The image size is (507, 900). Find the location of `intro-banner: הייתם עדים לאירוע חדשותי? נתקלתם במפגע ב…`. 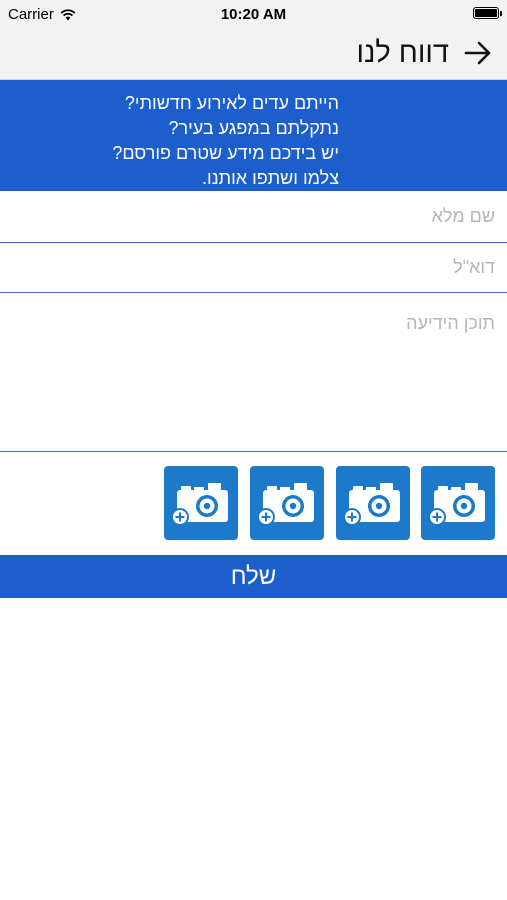

intro-banner: הייתם עדים לאירוע חדשותי? נתקלתם במפגע ב… is located at coordinates (253, 135).